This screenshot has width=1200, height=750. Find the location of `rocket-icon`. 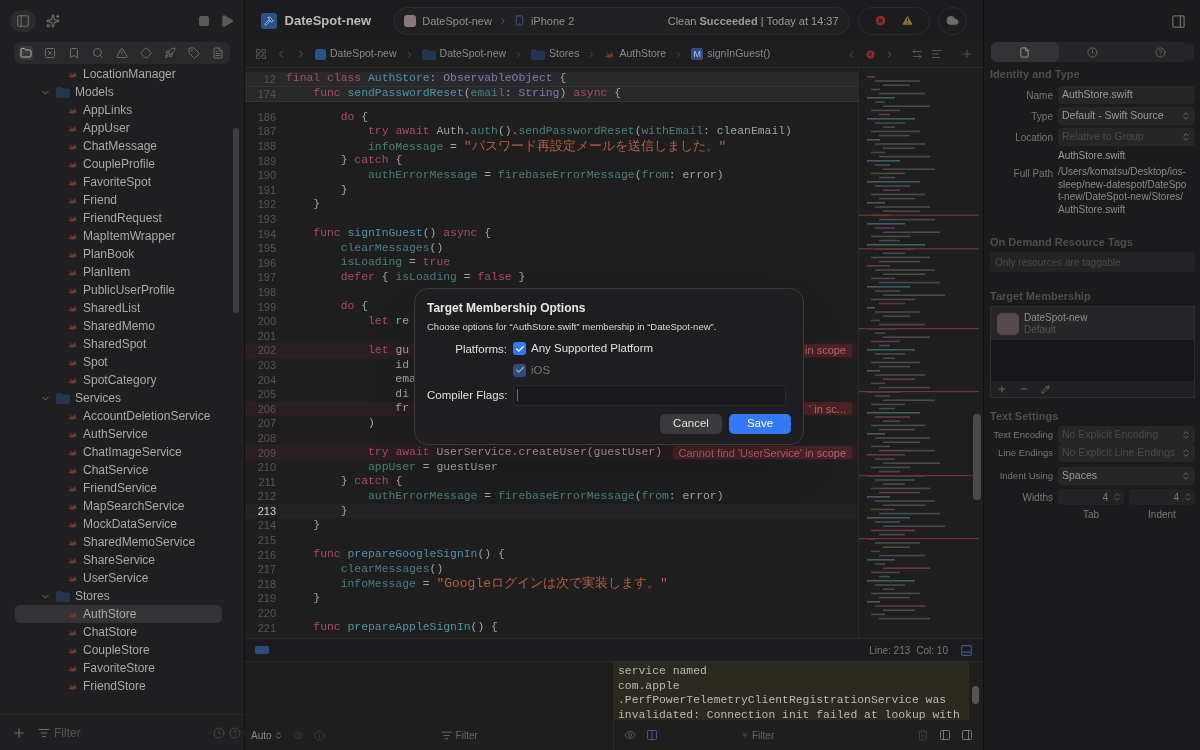

rocket-icon is located at coordinates (170, 53).